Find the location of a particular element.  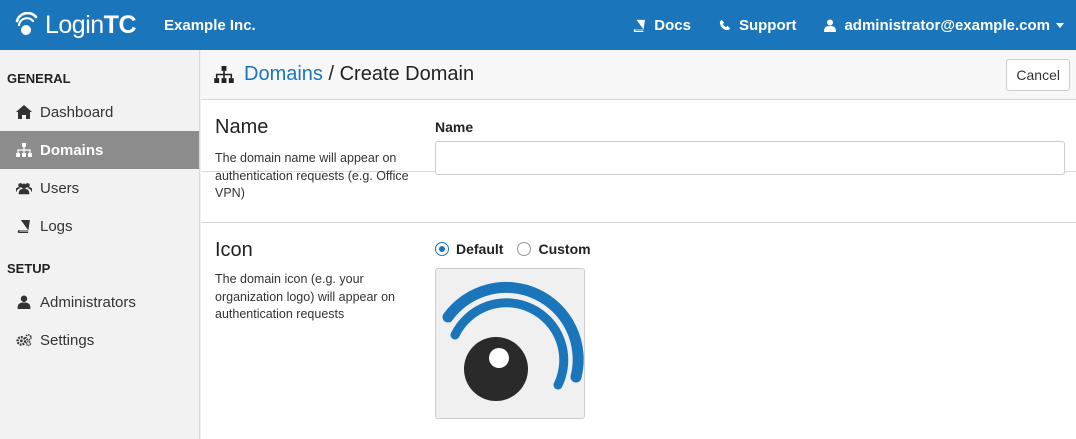

user-email: administrator@example.com is located at coordinates (947, 25).